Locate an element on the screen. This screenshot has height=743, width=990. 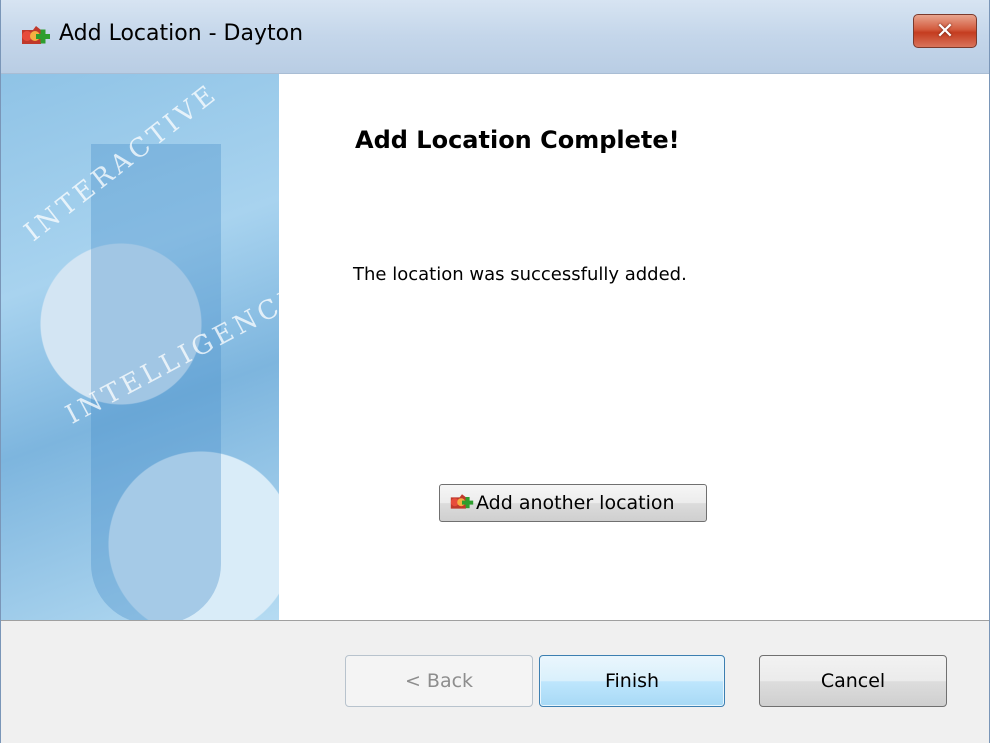
close-icon: ✕ is located at coordinates (945, 31).